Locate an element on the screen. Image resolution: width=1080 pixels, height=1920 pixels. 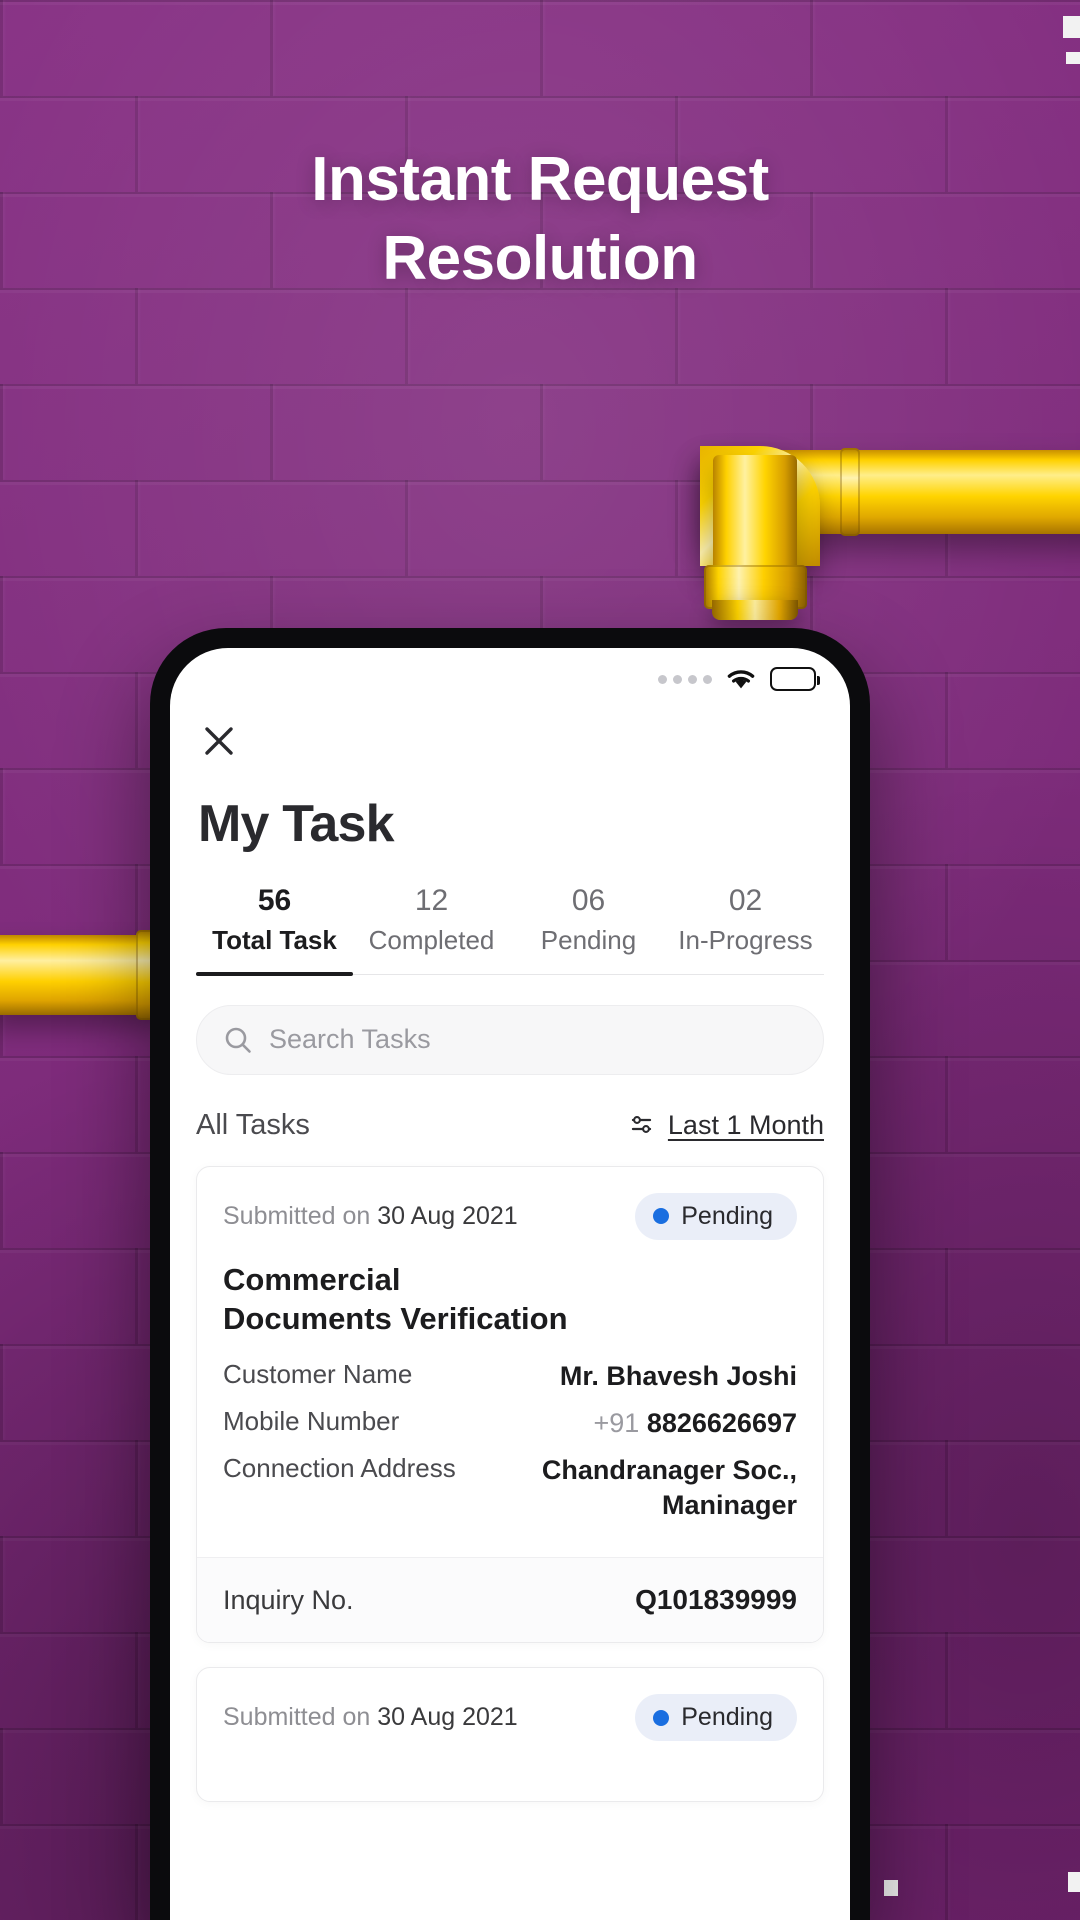
inquiry-value: Q101839999 is located at coordinates (716, 1600).